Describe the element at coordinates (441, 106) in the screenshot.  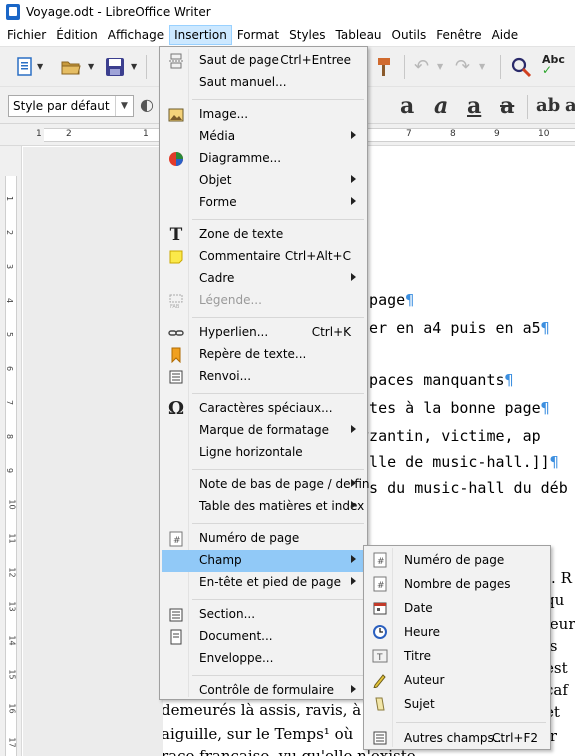
I see `italic-a-icon: a` at that location.